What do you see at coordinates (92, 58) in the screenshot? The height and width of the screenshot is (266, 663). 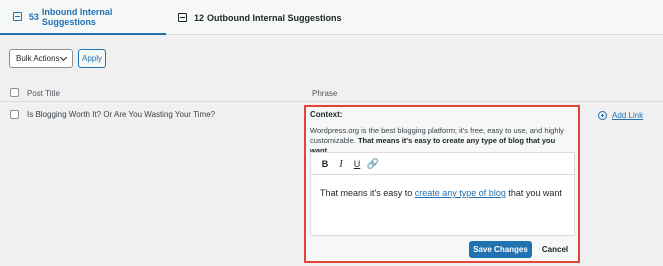 I see `apply-button: Apply` at bounding box center [92, 58].